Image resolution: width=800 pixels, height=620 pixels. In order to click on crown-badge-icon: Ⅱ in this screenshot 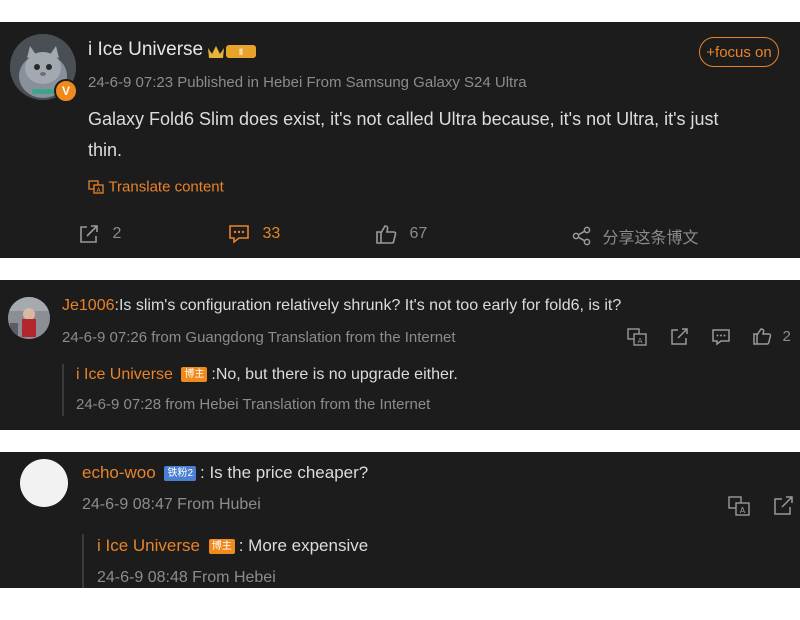, I will do `click(232, 53)`.